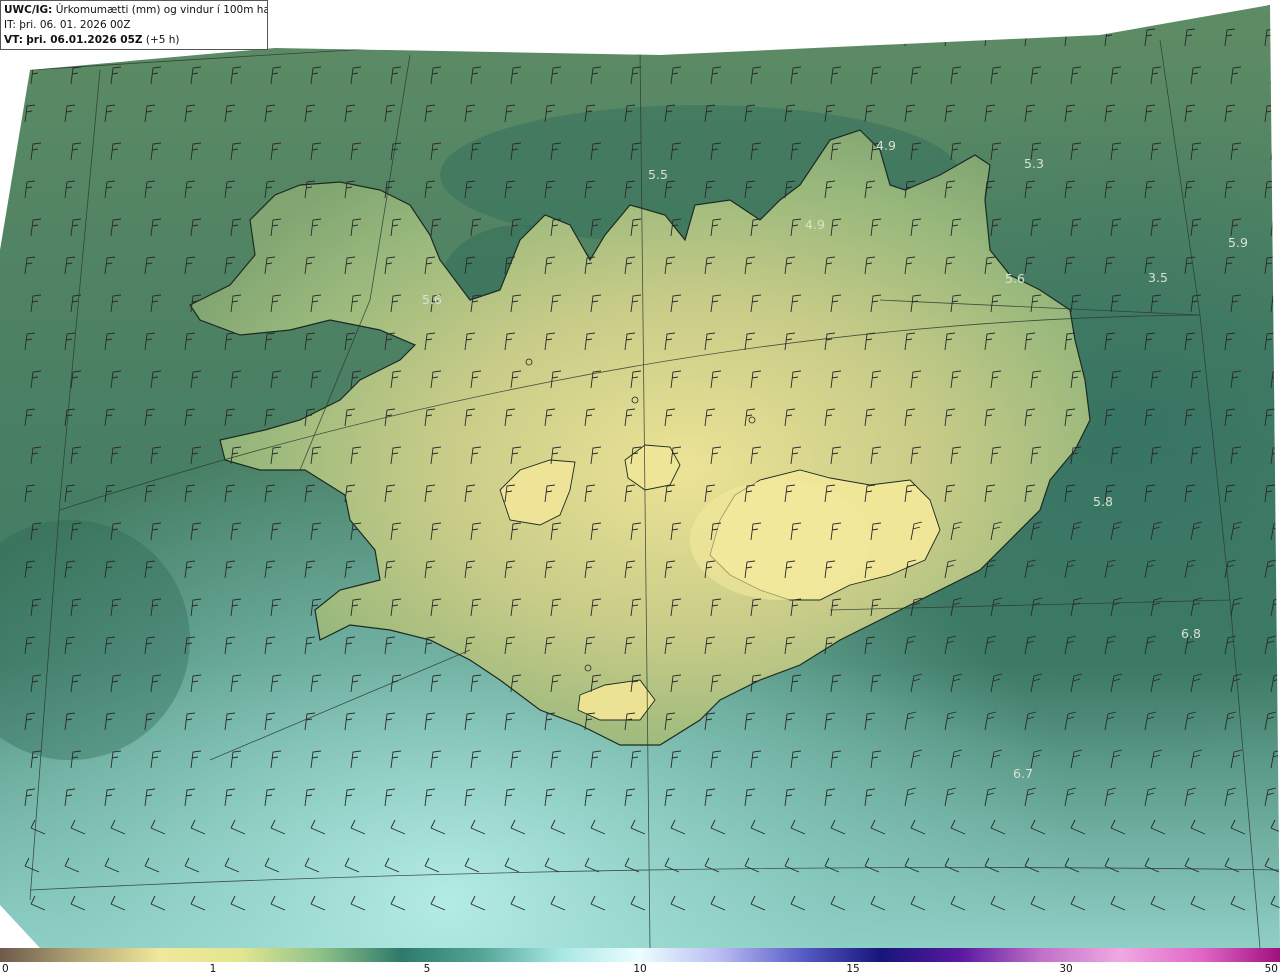 Image resolution: width=1280 pixels, height=978 pixels. I want to click on scale-tick-label: 30, so click(1066, 969).